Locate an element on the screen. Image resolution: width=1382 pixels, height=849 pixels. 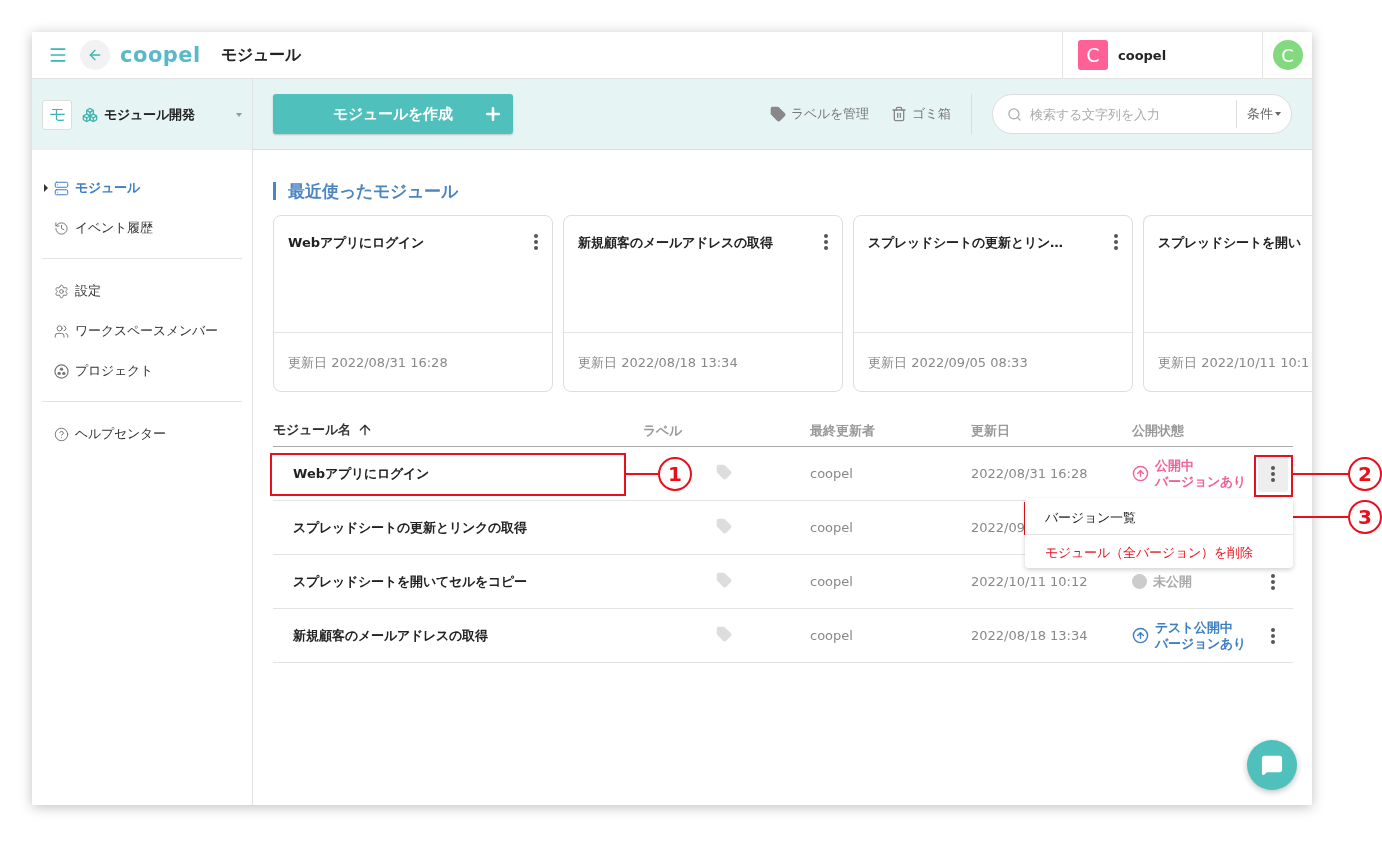
module-card: スプレッドシートの更新とリン… 更新日 2022/09/05 08:33 is located at coordinates (993, 303).